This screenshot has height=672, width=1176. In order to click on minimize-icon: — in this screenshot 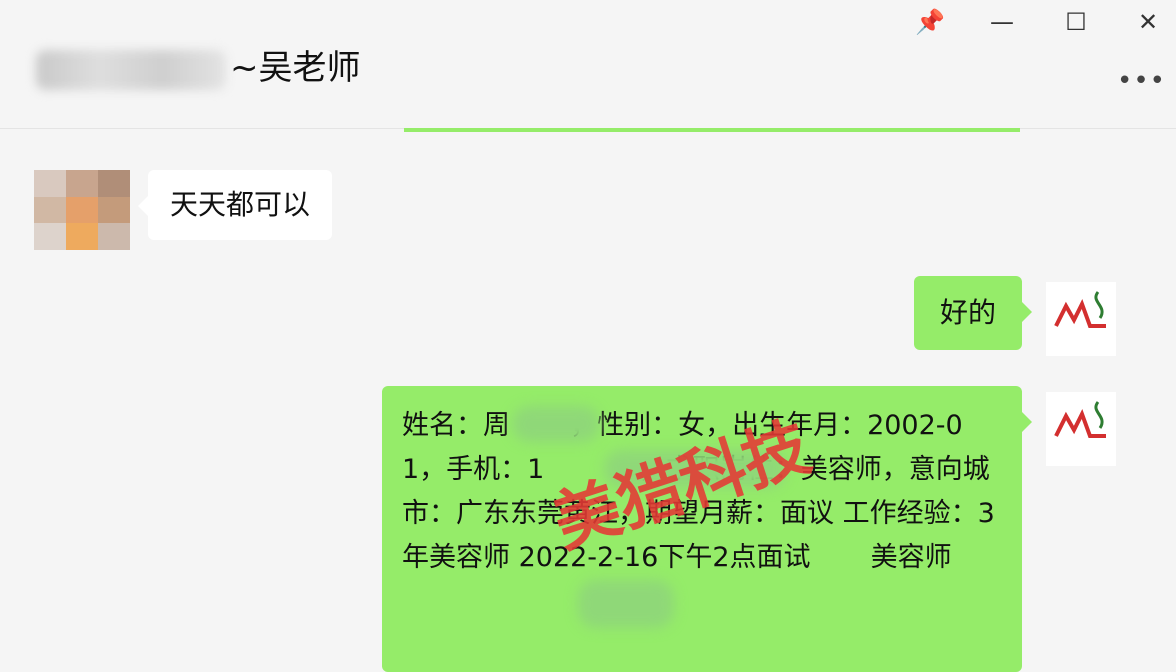, I will do `click(1002, 22)`.